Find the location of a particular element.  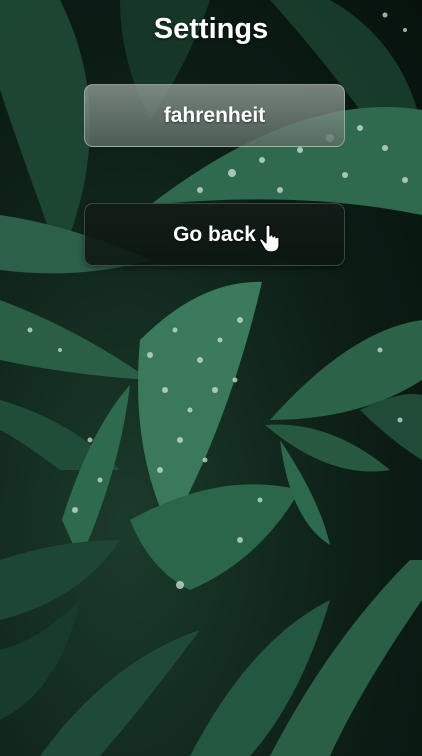

page-title: Settings is located at coordinates (211, 29).